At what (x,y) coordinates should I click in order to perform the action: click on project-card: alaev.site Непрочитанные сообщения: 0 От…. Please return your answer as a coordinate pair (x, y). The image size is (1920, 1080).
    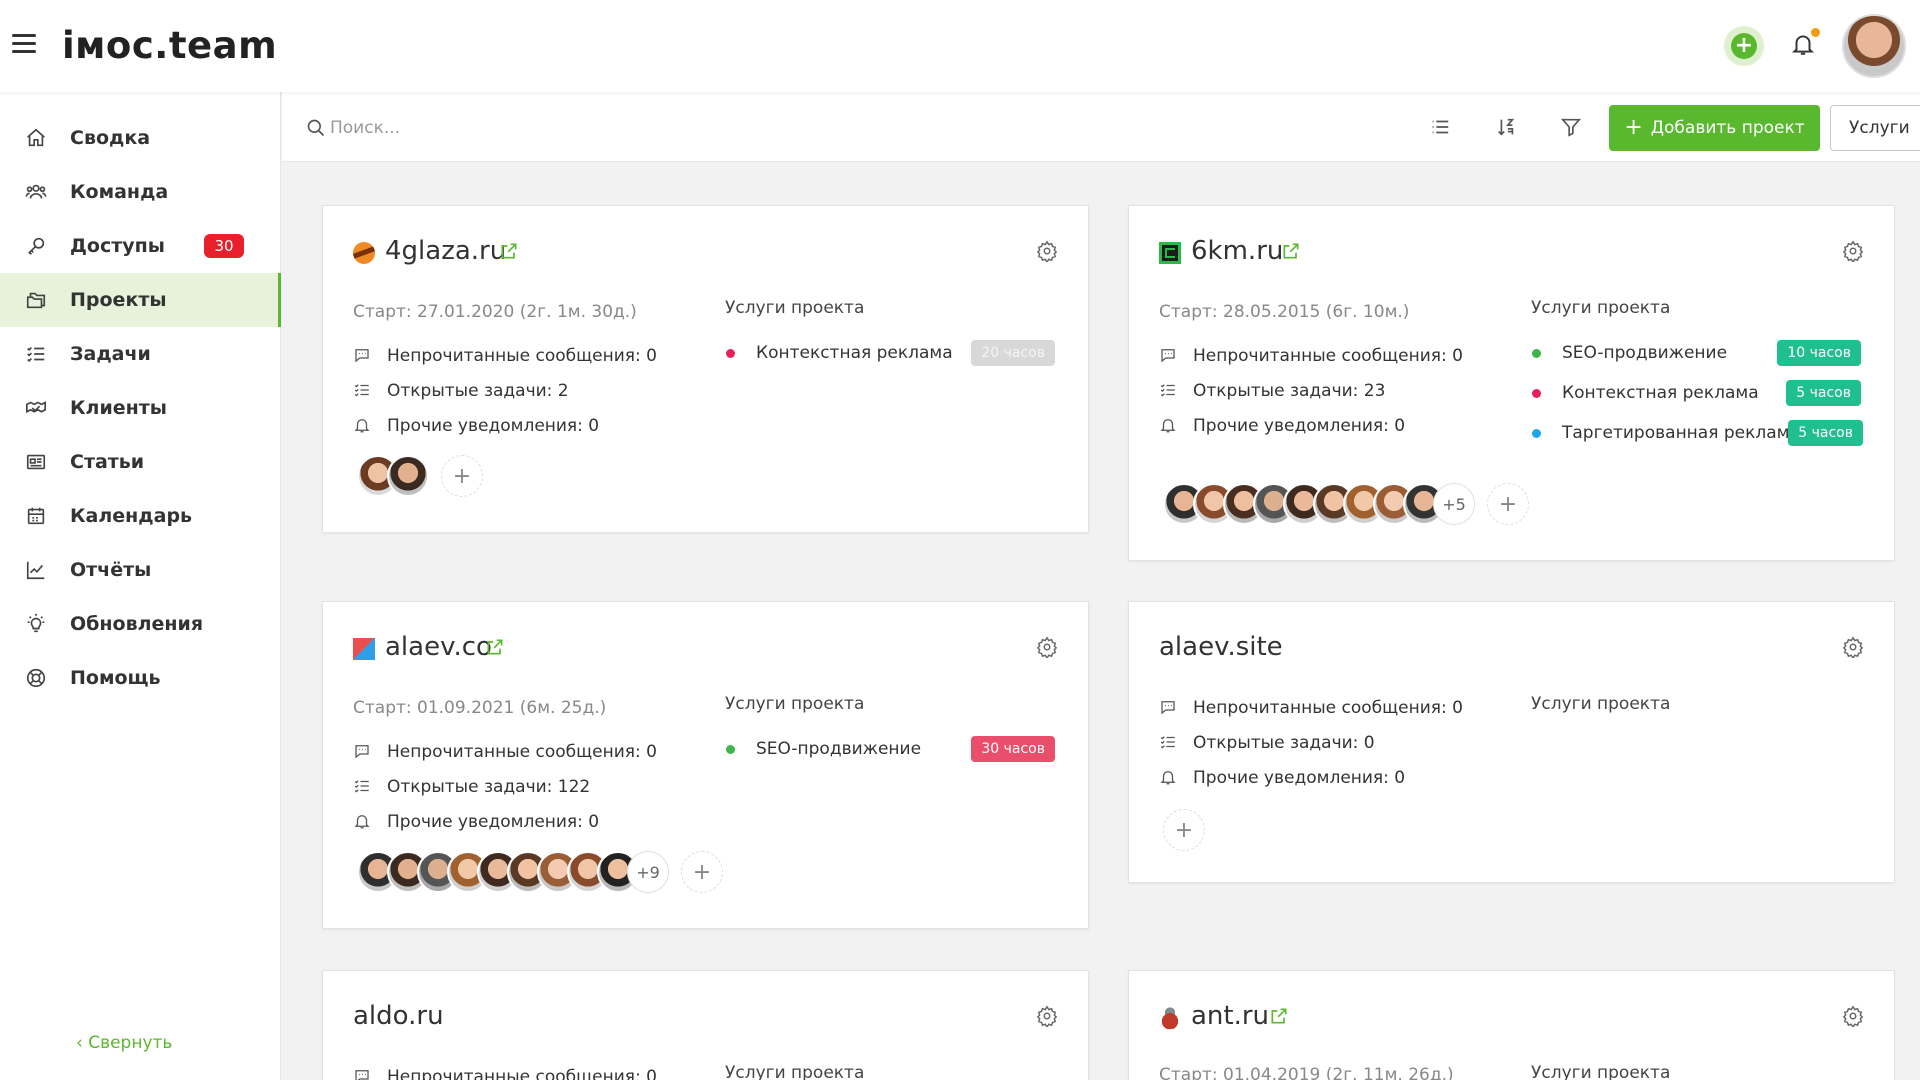
    Looking at the image, I should click on (1511, 742).